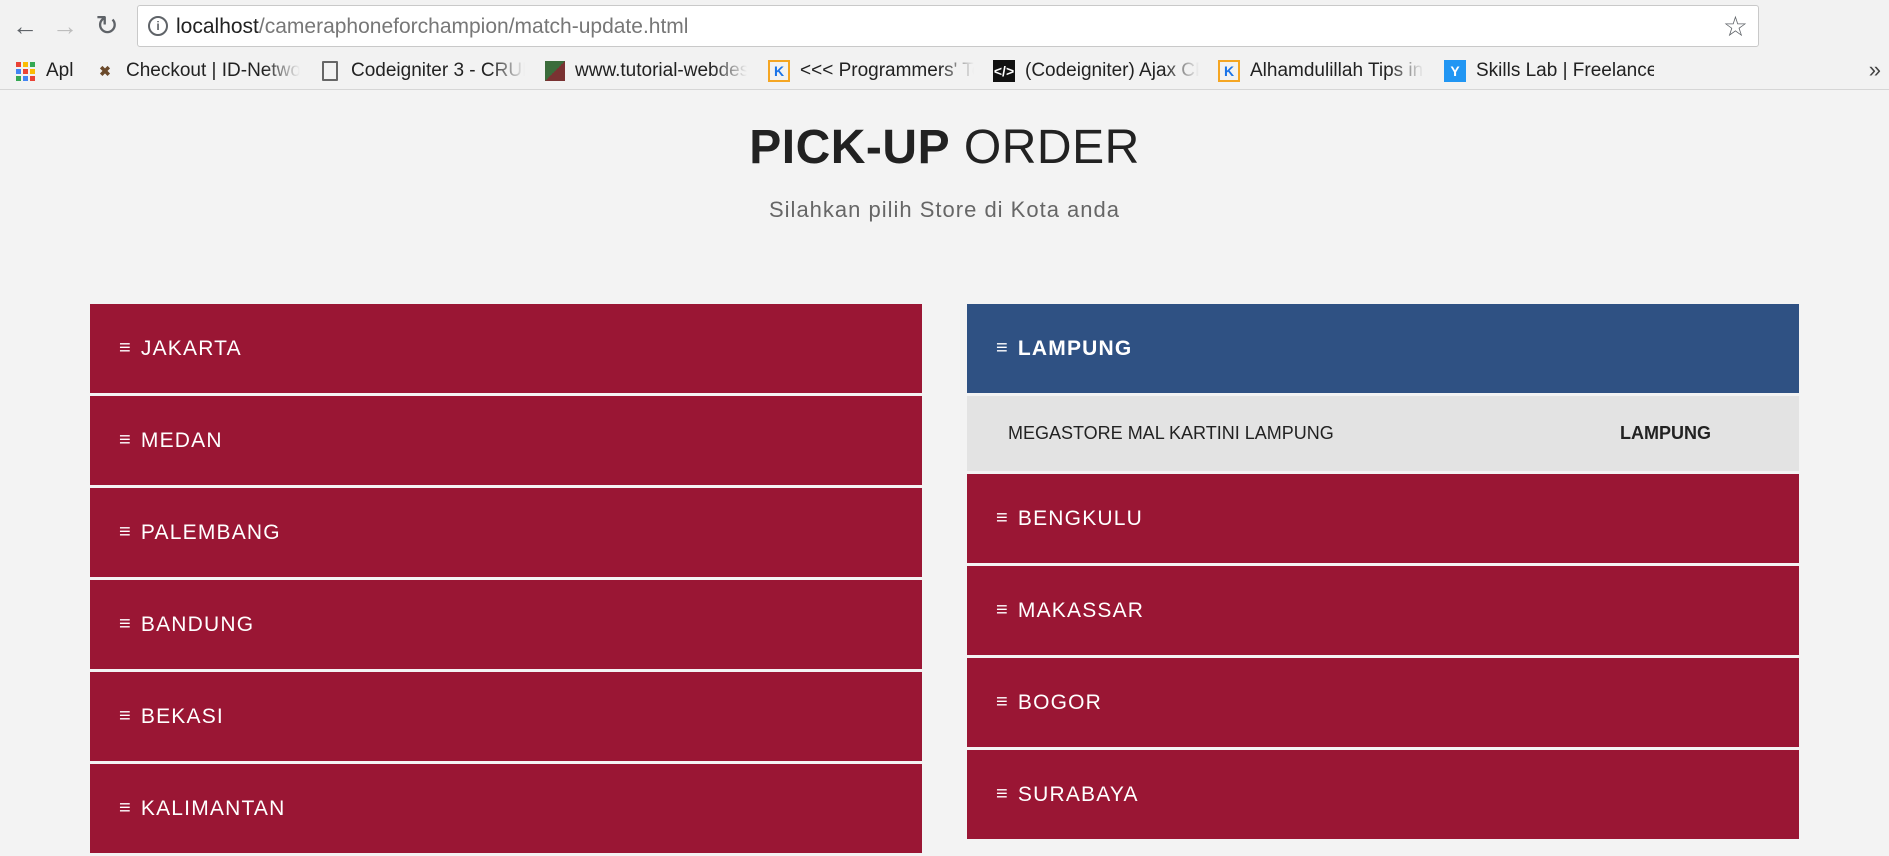 Image resolution: width=1889 pixels, height=856 pixels. What do you see at coordinates (210, 532) in the screenshot?
I see `city-label: PALEMBANG` at bounding box center [210, 532].